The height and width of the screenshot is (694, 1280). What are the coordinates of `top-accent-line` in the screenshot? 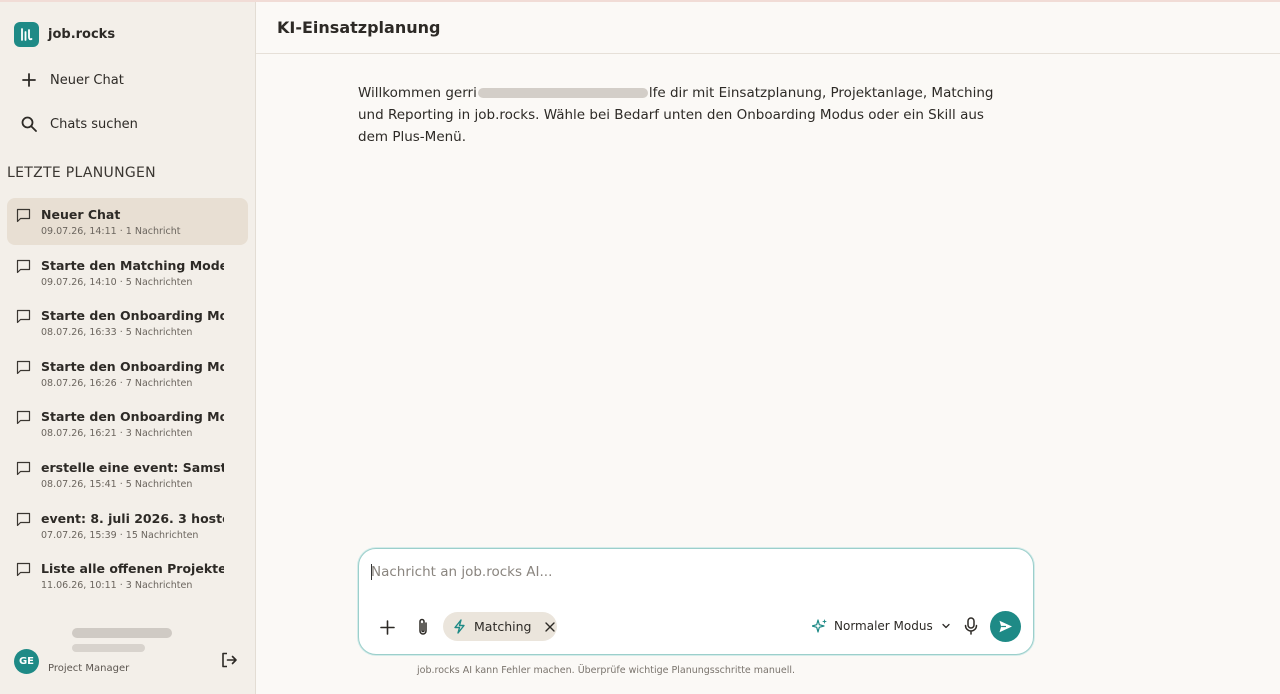 It's located at (640, 1).